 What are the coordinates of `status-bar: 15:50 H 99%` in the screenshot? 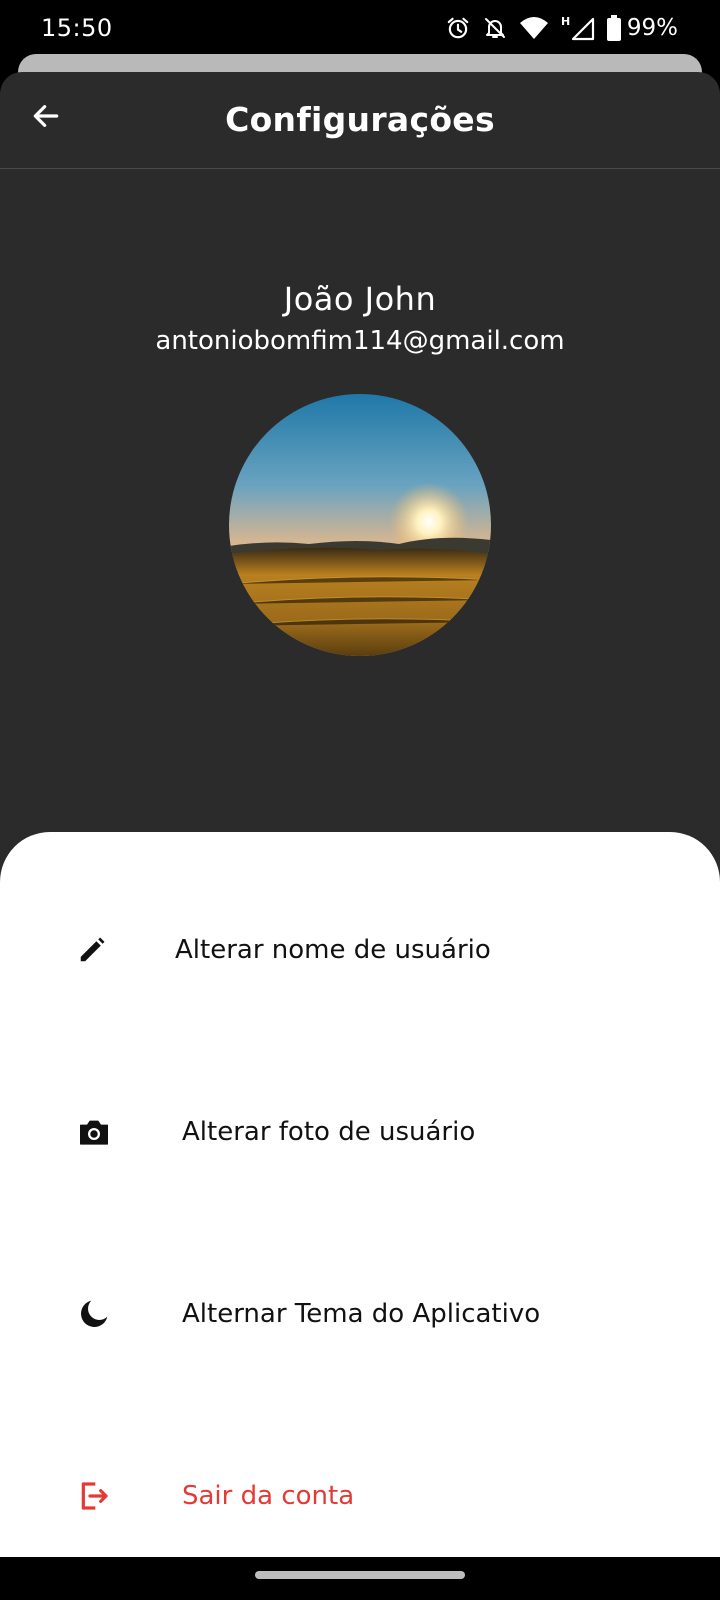 It's located at (360, 28).